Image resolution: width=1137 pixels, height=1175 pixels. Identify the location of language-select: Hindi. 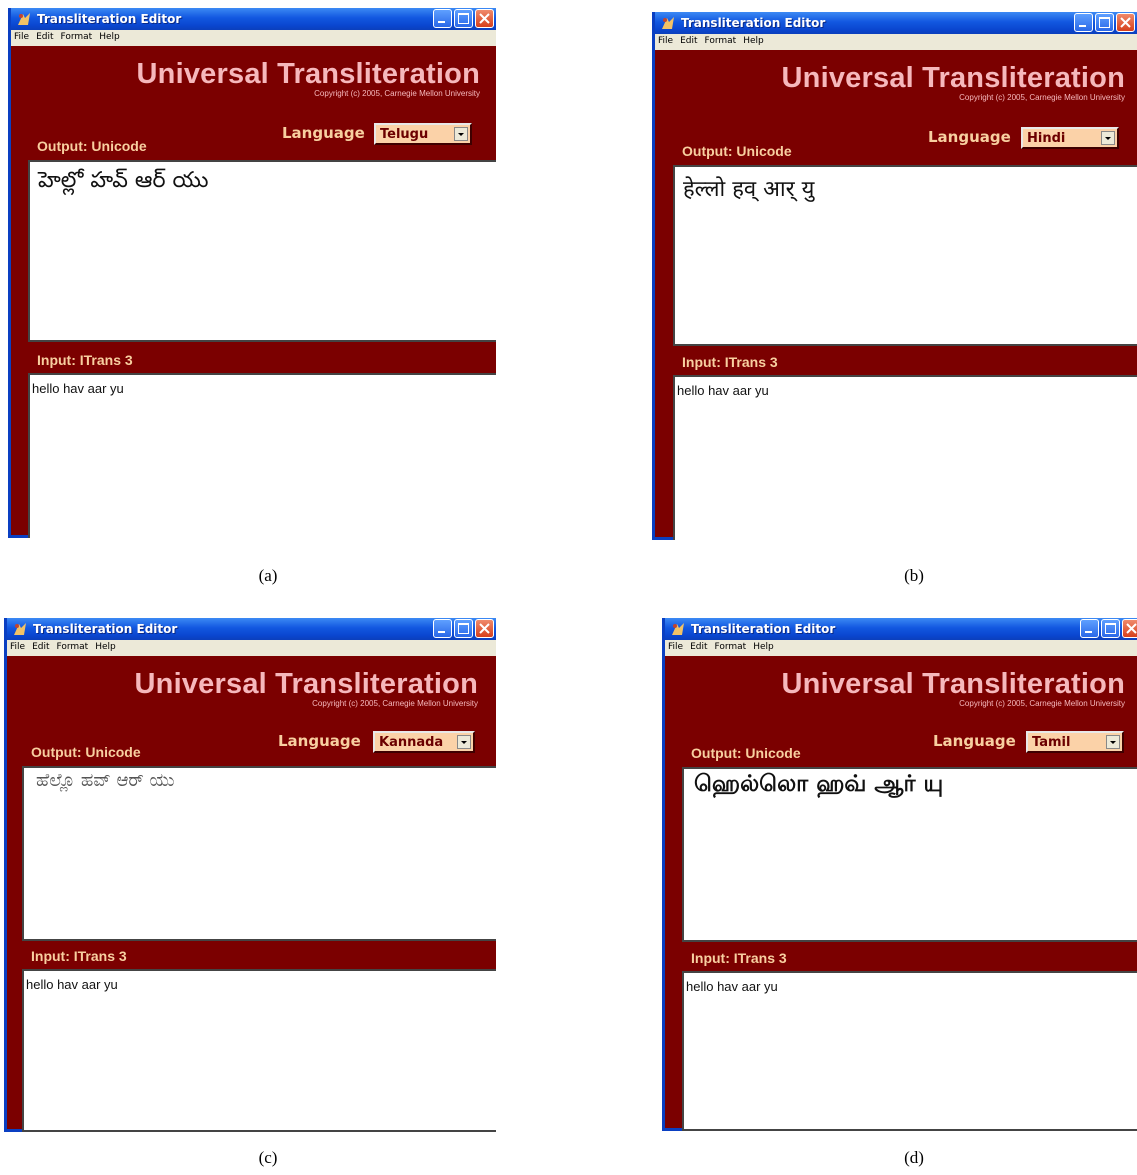
(1070, 138).